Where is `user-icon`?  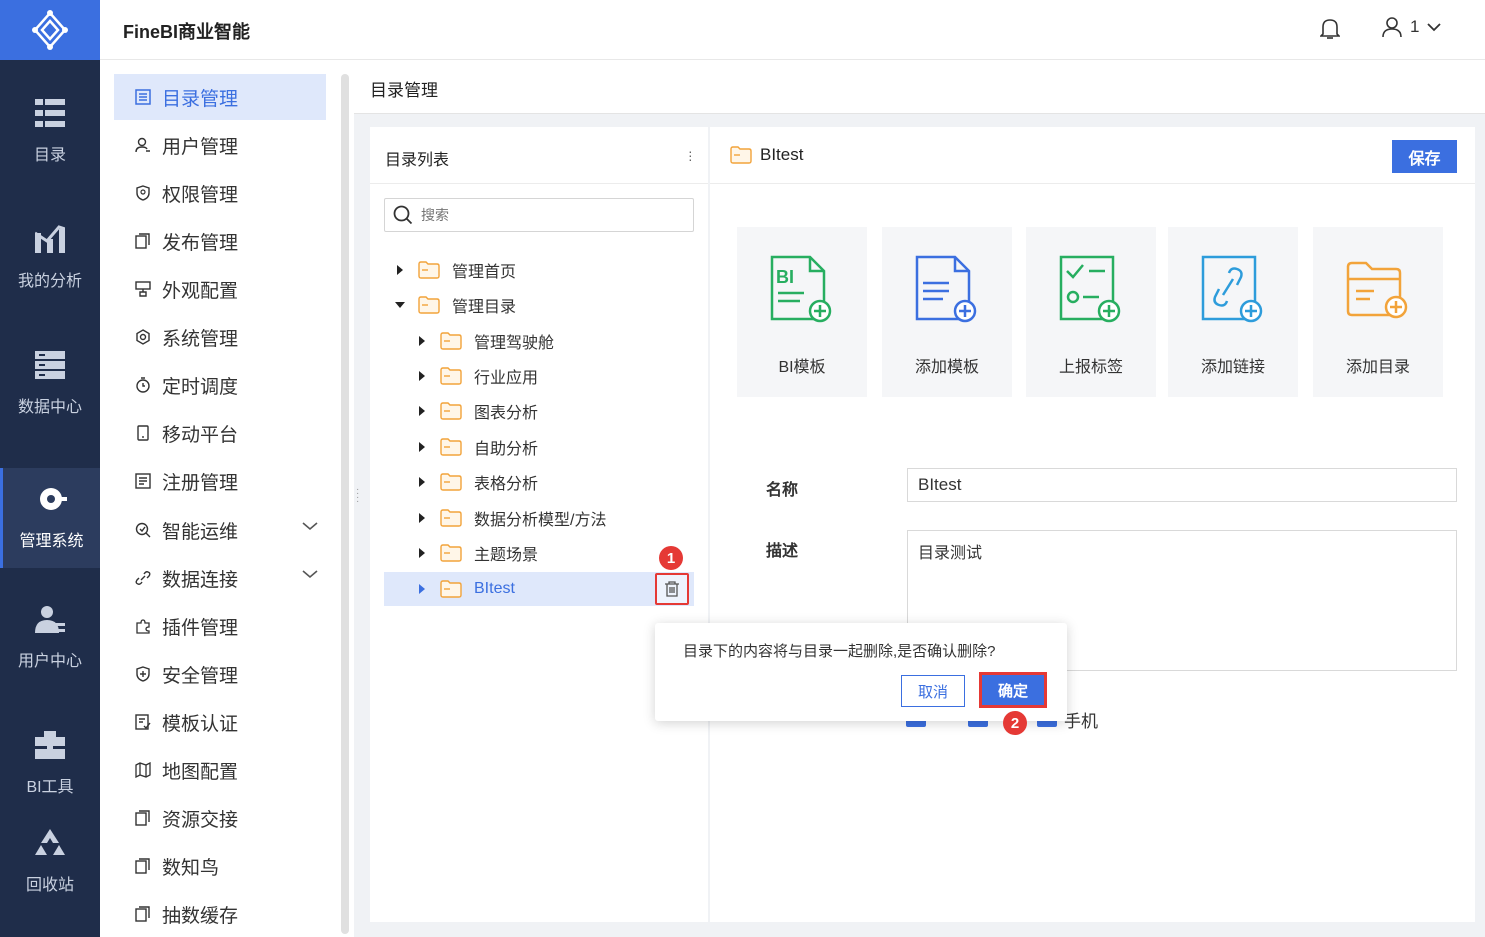 user-icon is located at coordinates (143, 145).